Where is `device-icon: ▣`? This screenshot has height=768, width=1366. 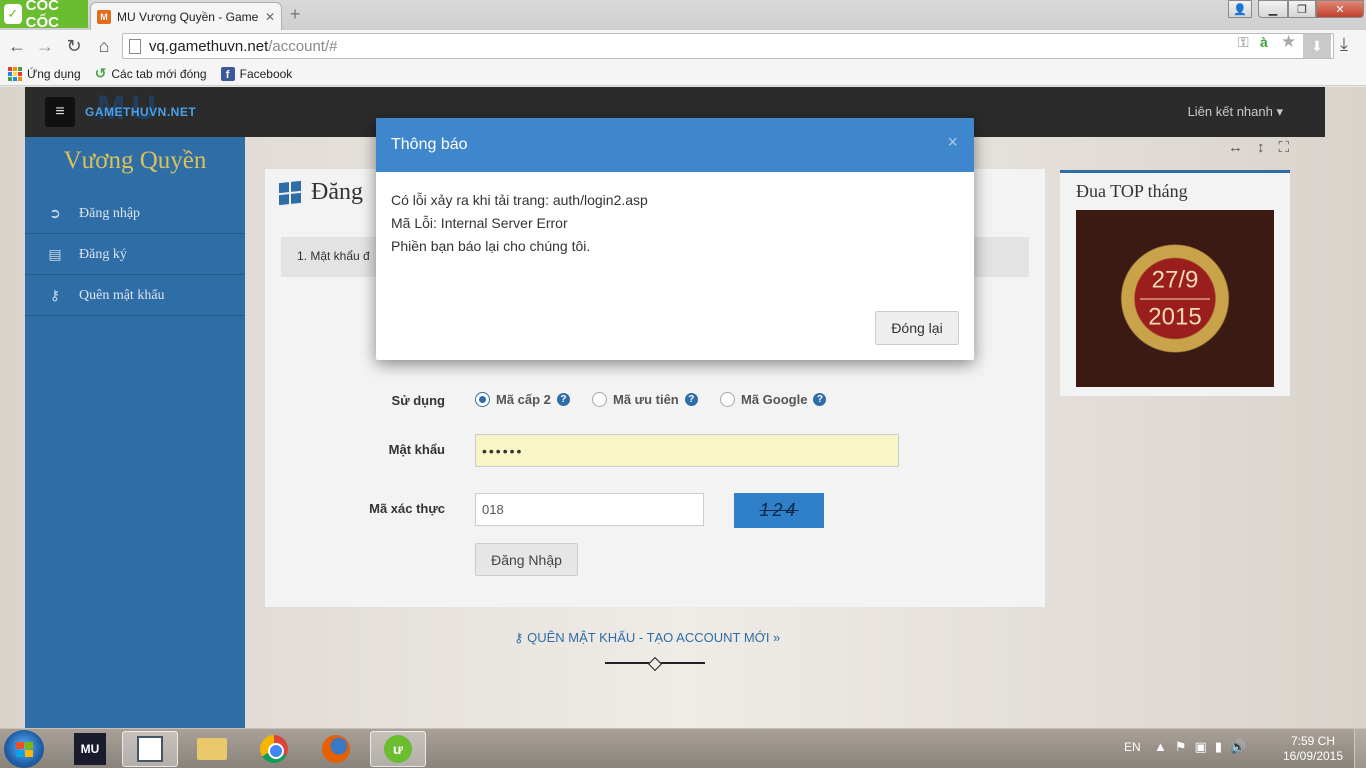 device-icon: ▣ is located at coordinates (1201, 747).